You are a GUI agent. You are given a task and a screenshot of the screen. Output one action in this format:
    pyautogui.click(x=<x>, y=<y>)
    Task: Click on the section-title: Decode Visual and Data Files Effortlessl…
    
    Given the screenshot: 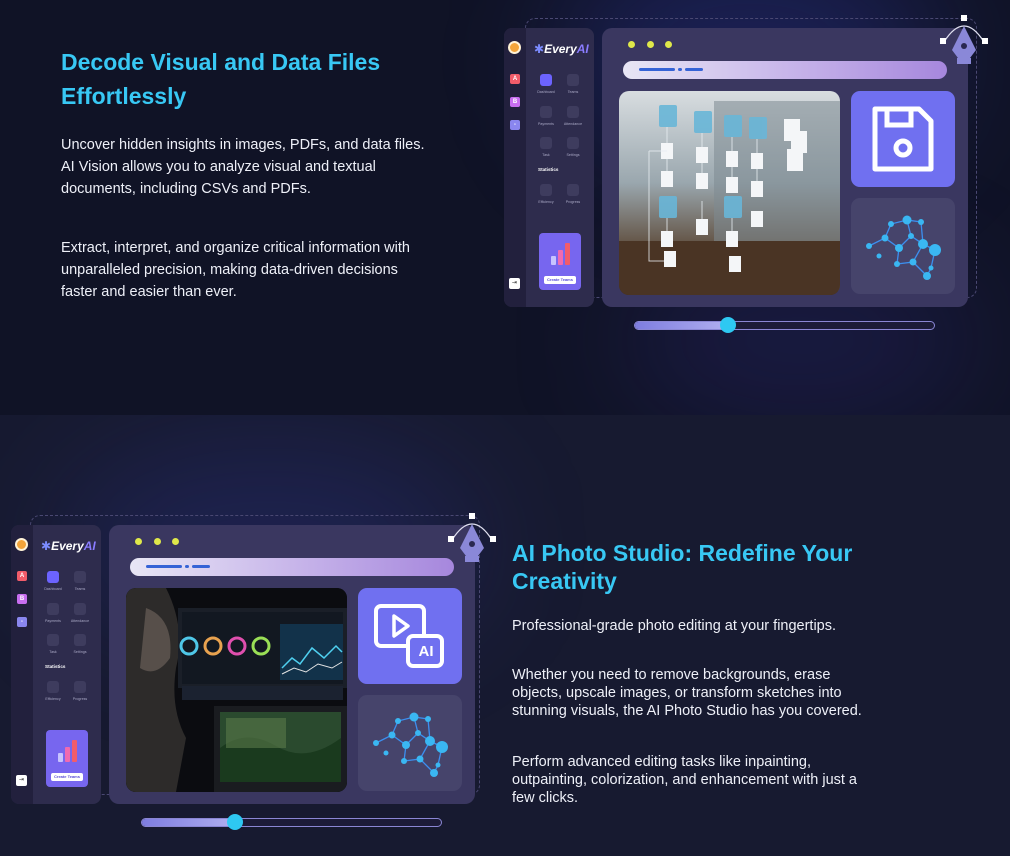 What is the action you would take?
    pyautogui.click(x=221, y=79)
    